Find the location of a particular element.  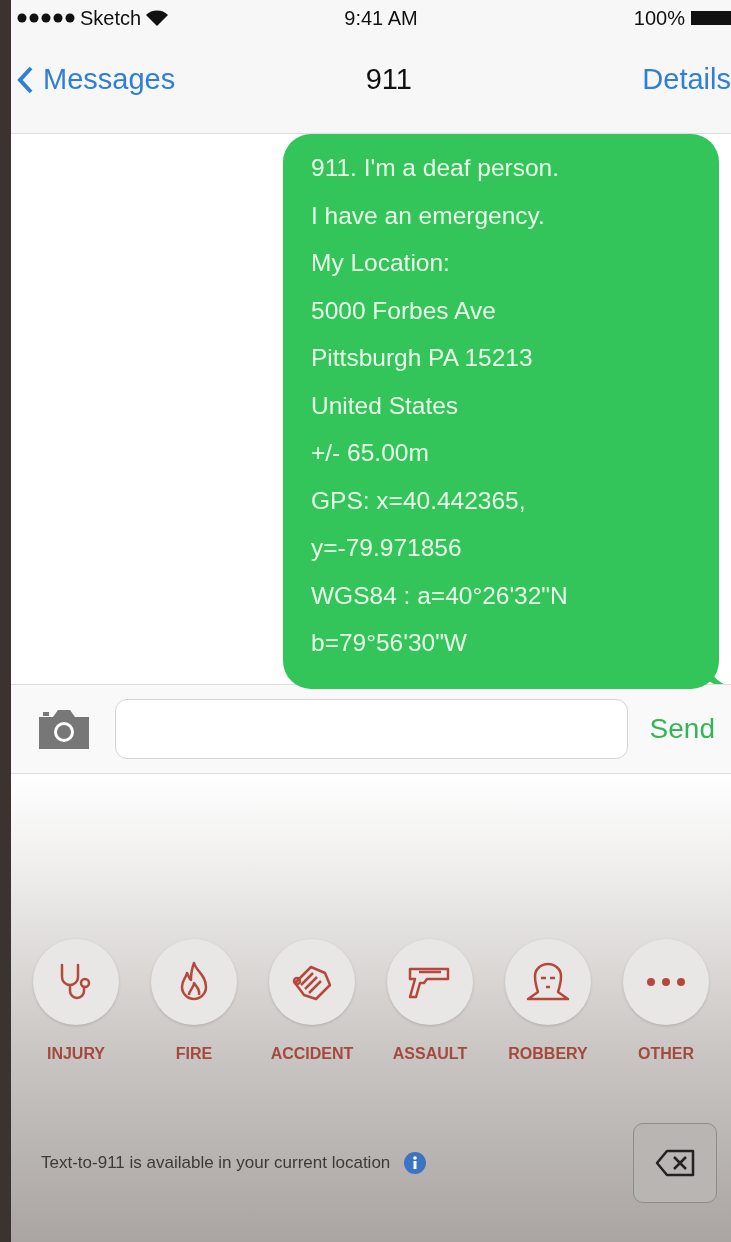

back-button: Messages is located at coordinates (96, 79).